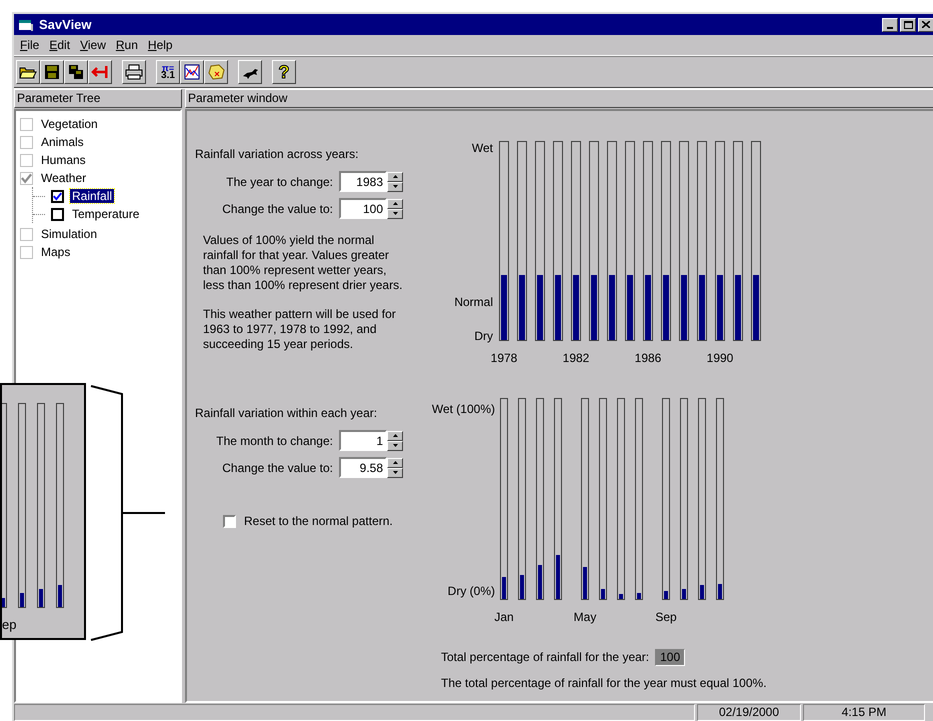 The image size is (933, 721). What do you see at coordinates (303, 263) in the screenshot?
I see `note-text: Values of 100% yield the normal rainfall for that year. Values greater than 100% represent wetter years, less than 100% represent drier years.` at bounding box center [303, 263].